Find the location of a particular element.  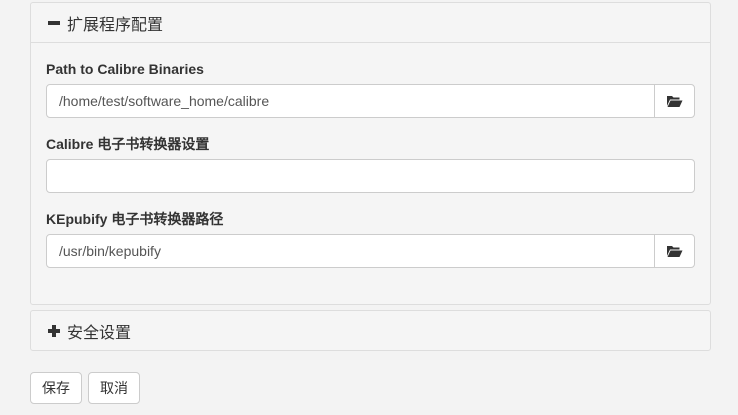

cancel-button: 取消 is located at coordinates (114, 388).